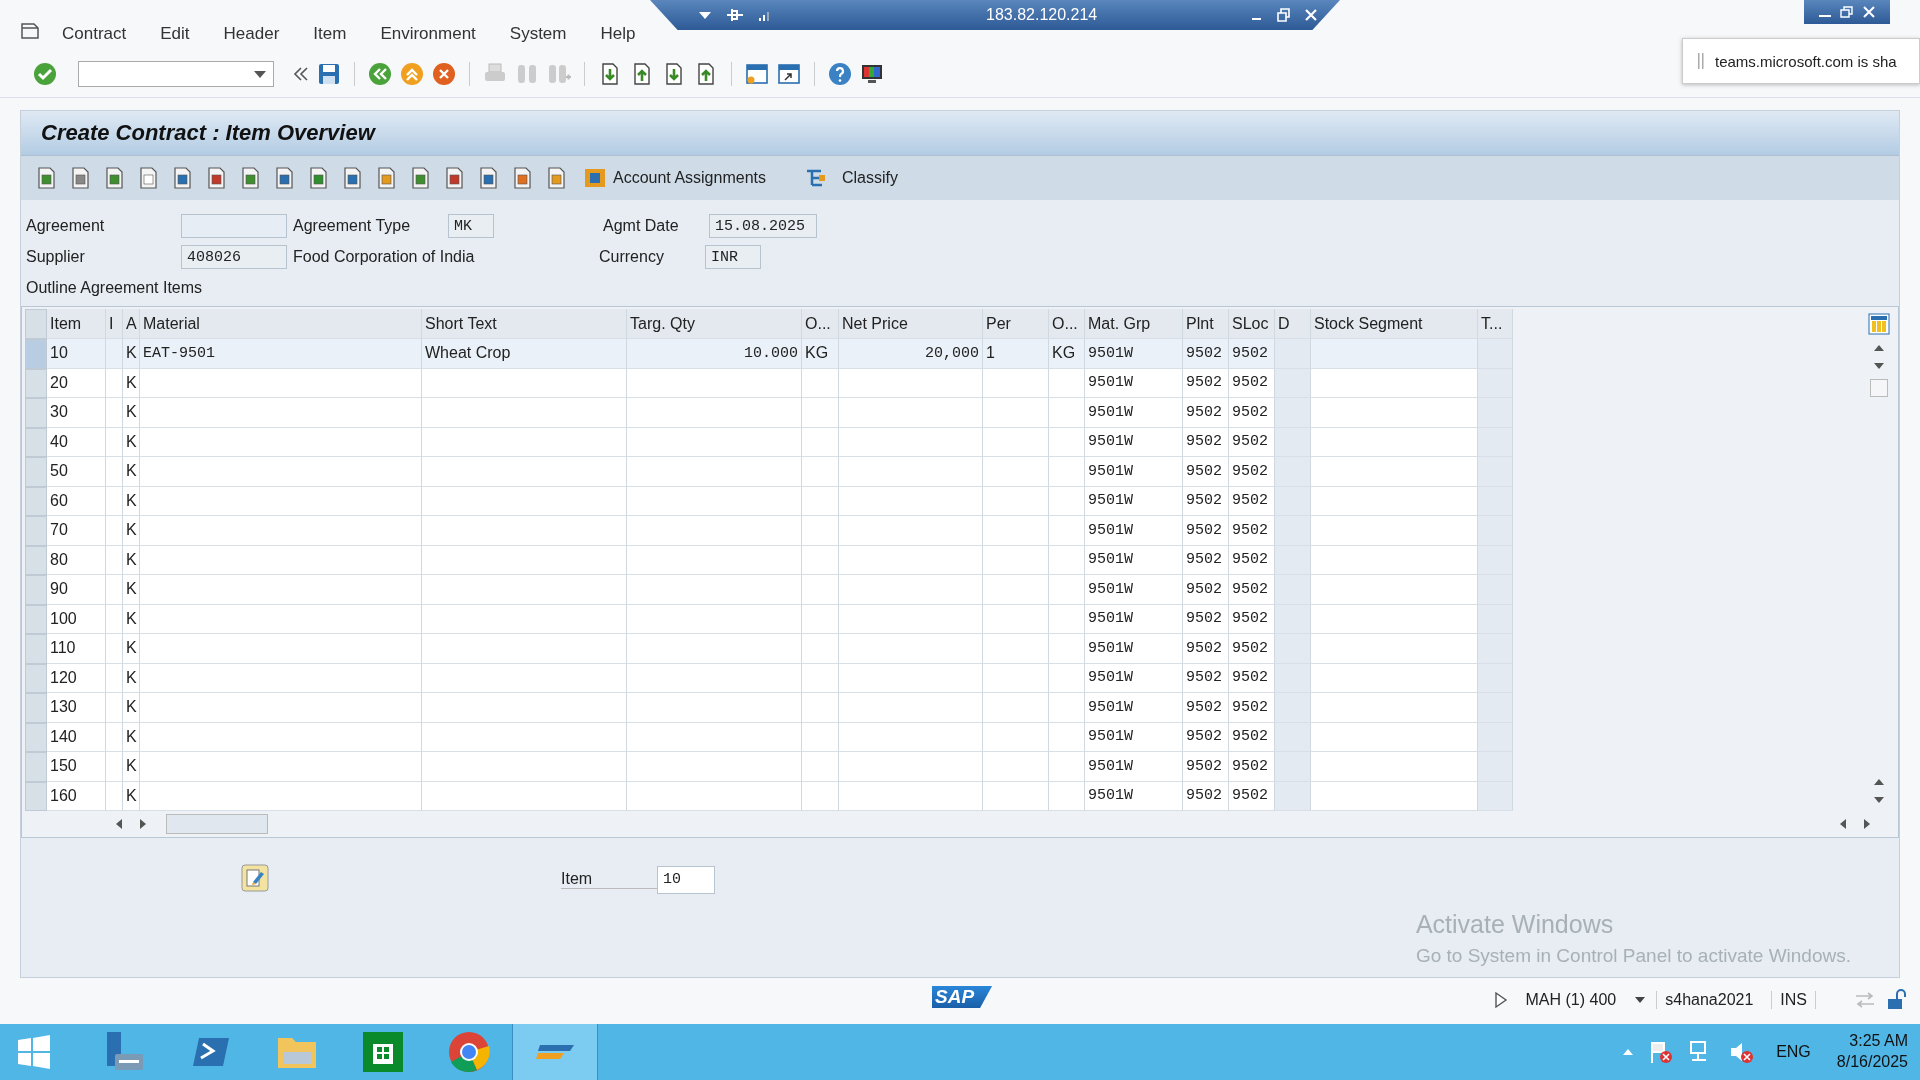  What do you see at coordinates (538, 34) in the screenshot?
I see `menu-item: System` at bounding box center [538, 34].